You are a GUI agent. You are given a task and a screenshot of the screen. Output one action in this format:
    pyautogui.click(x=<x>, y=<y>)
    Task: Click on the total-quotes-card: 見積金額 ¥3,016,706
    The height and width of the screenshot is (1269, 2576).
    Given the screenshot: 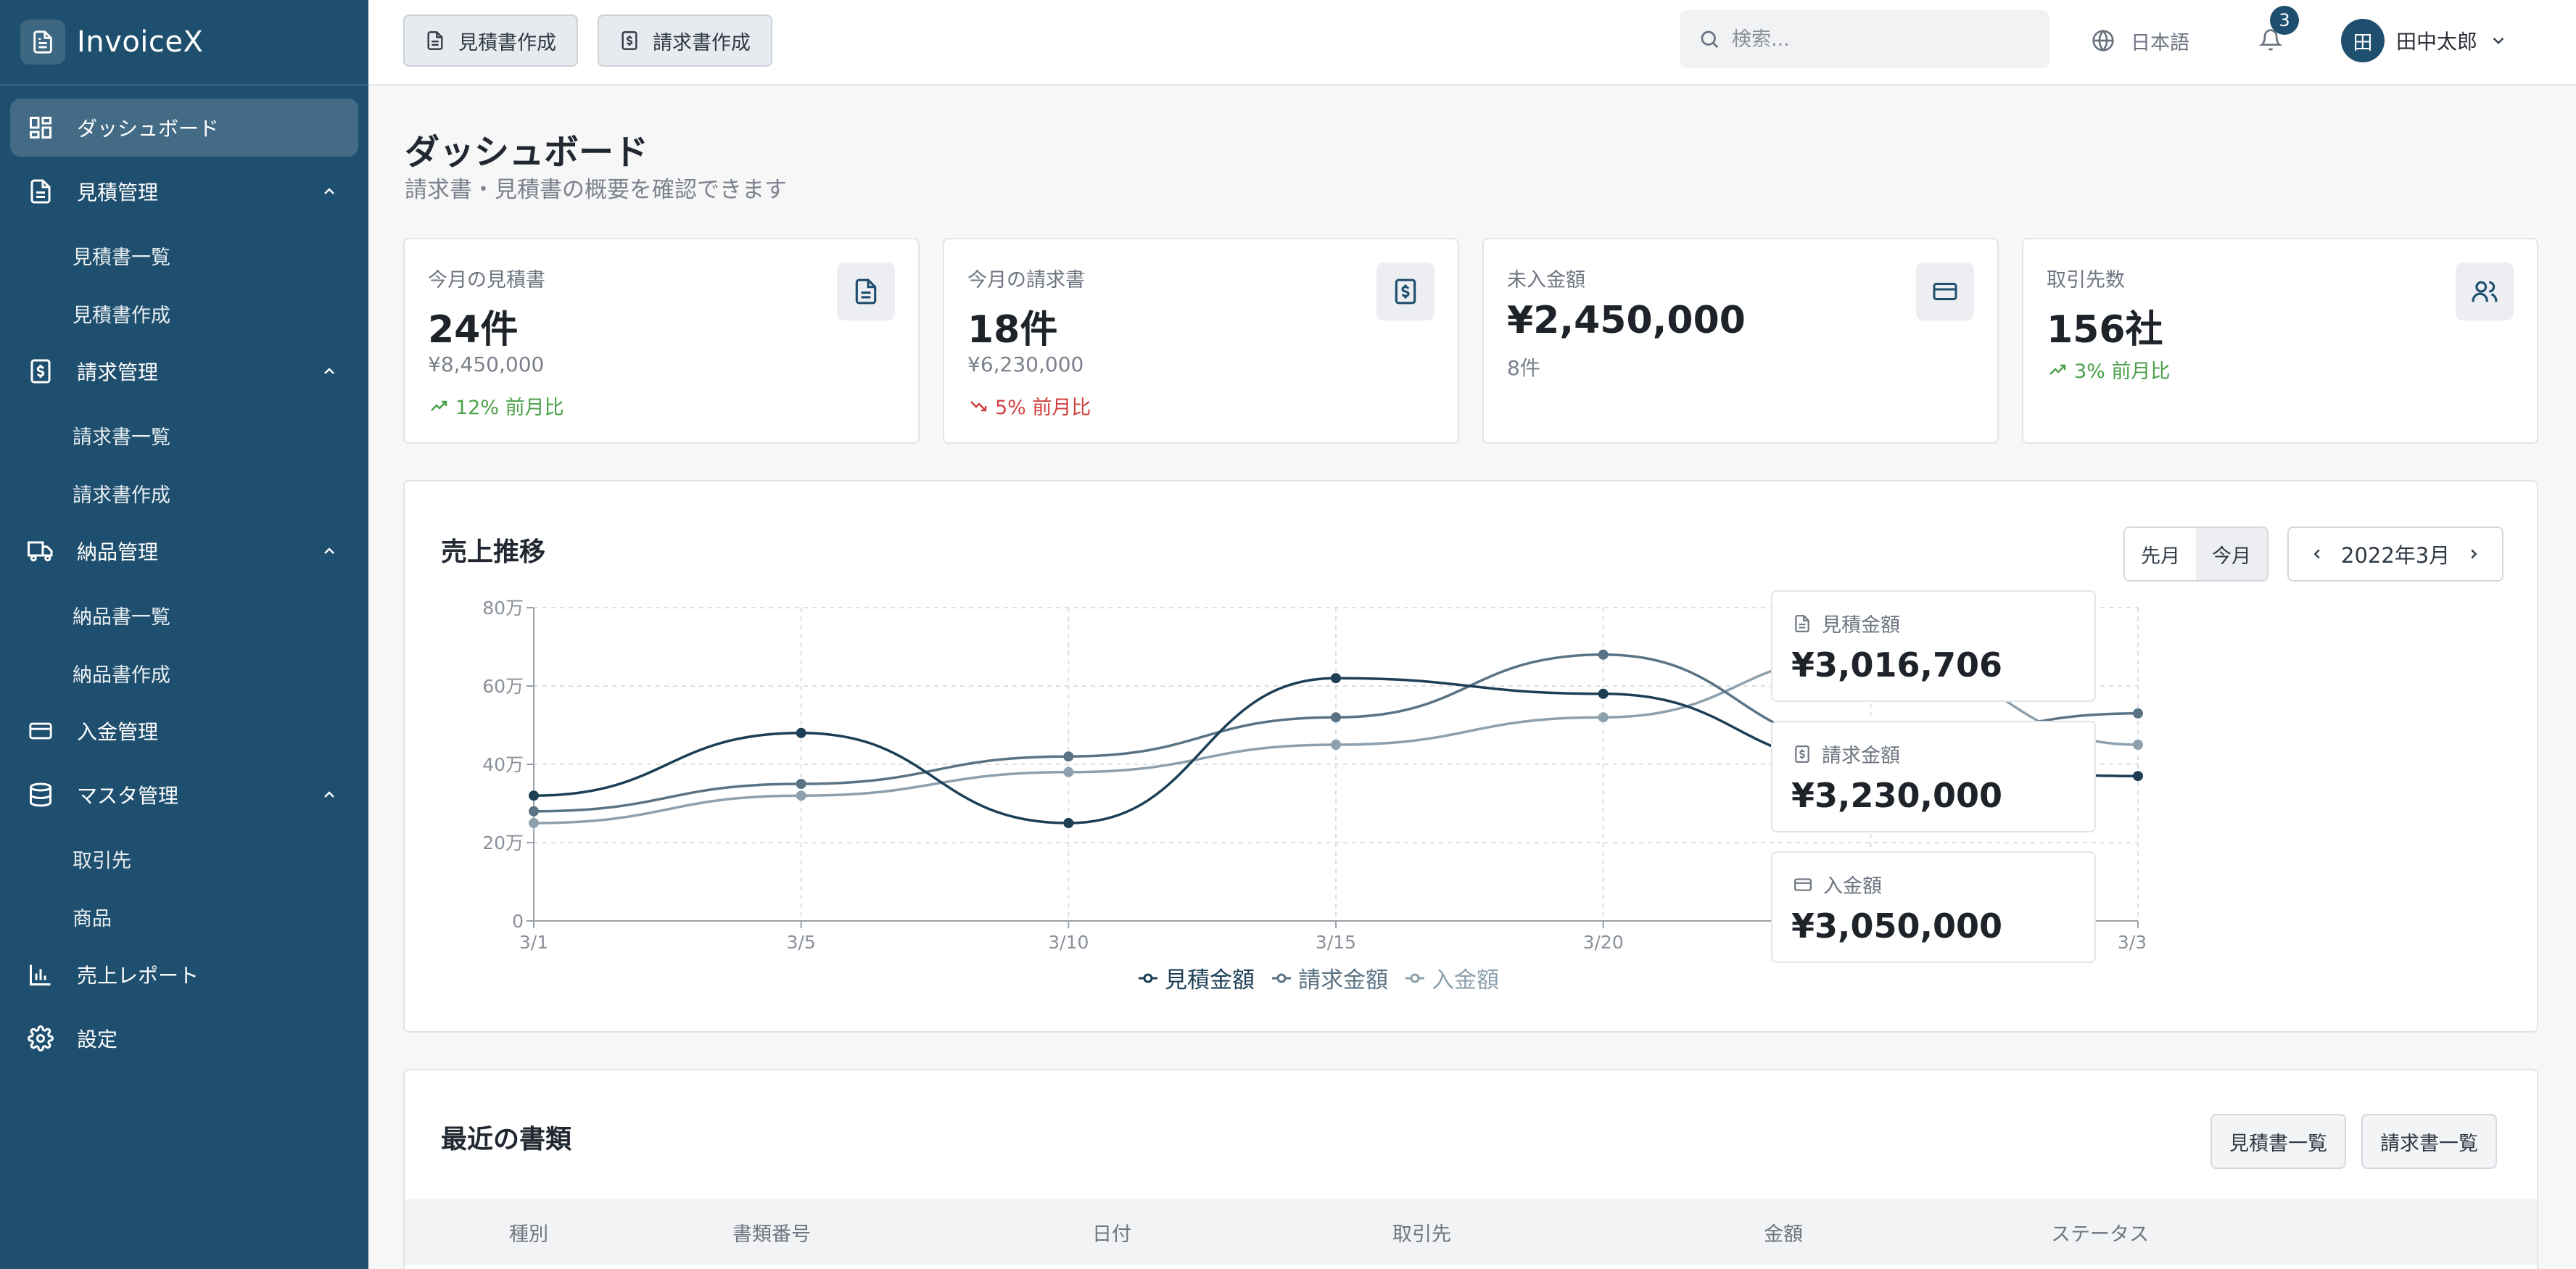 What is the action you would take?
    pyautogui.click(x=1933, y=646)
    